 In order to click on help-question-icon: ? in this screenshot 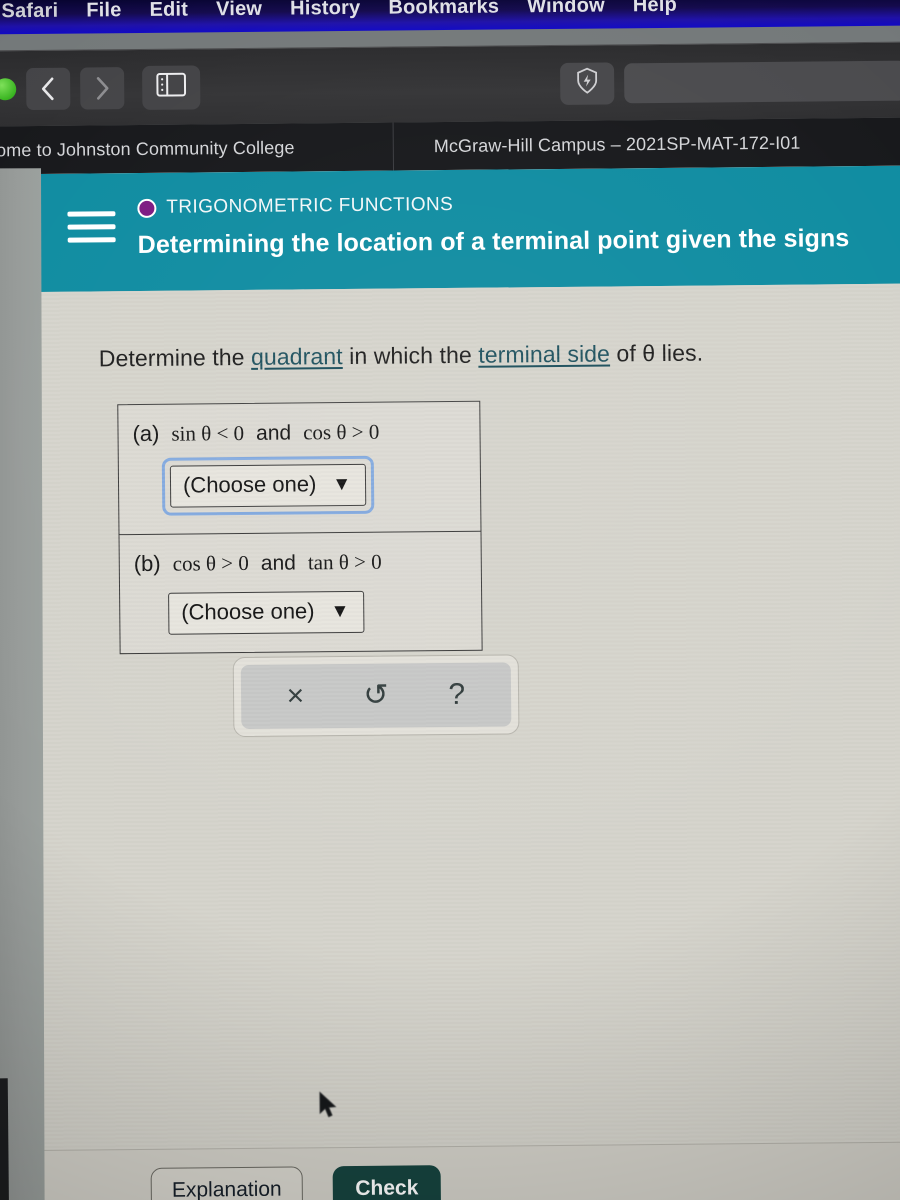, I will do `click(457, 694)`.